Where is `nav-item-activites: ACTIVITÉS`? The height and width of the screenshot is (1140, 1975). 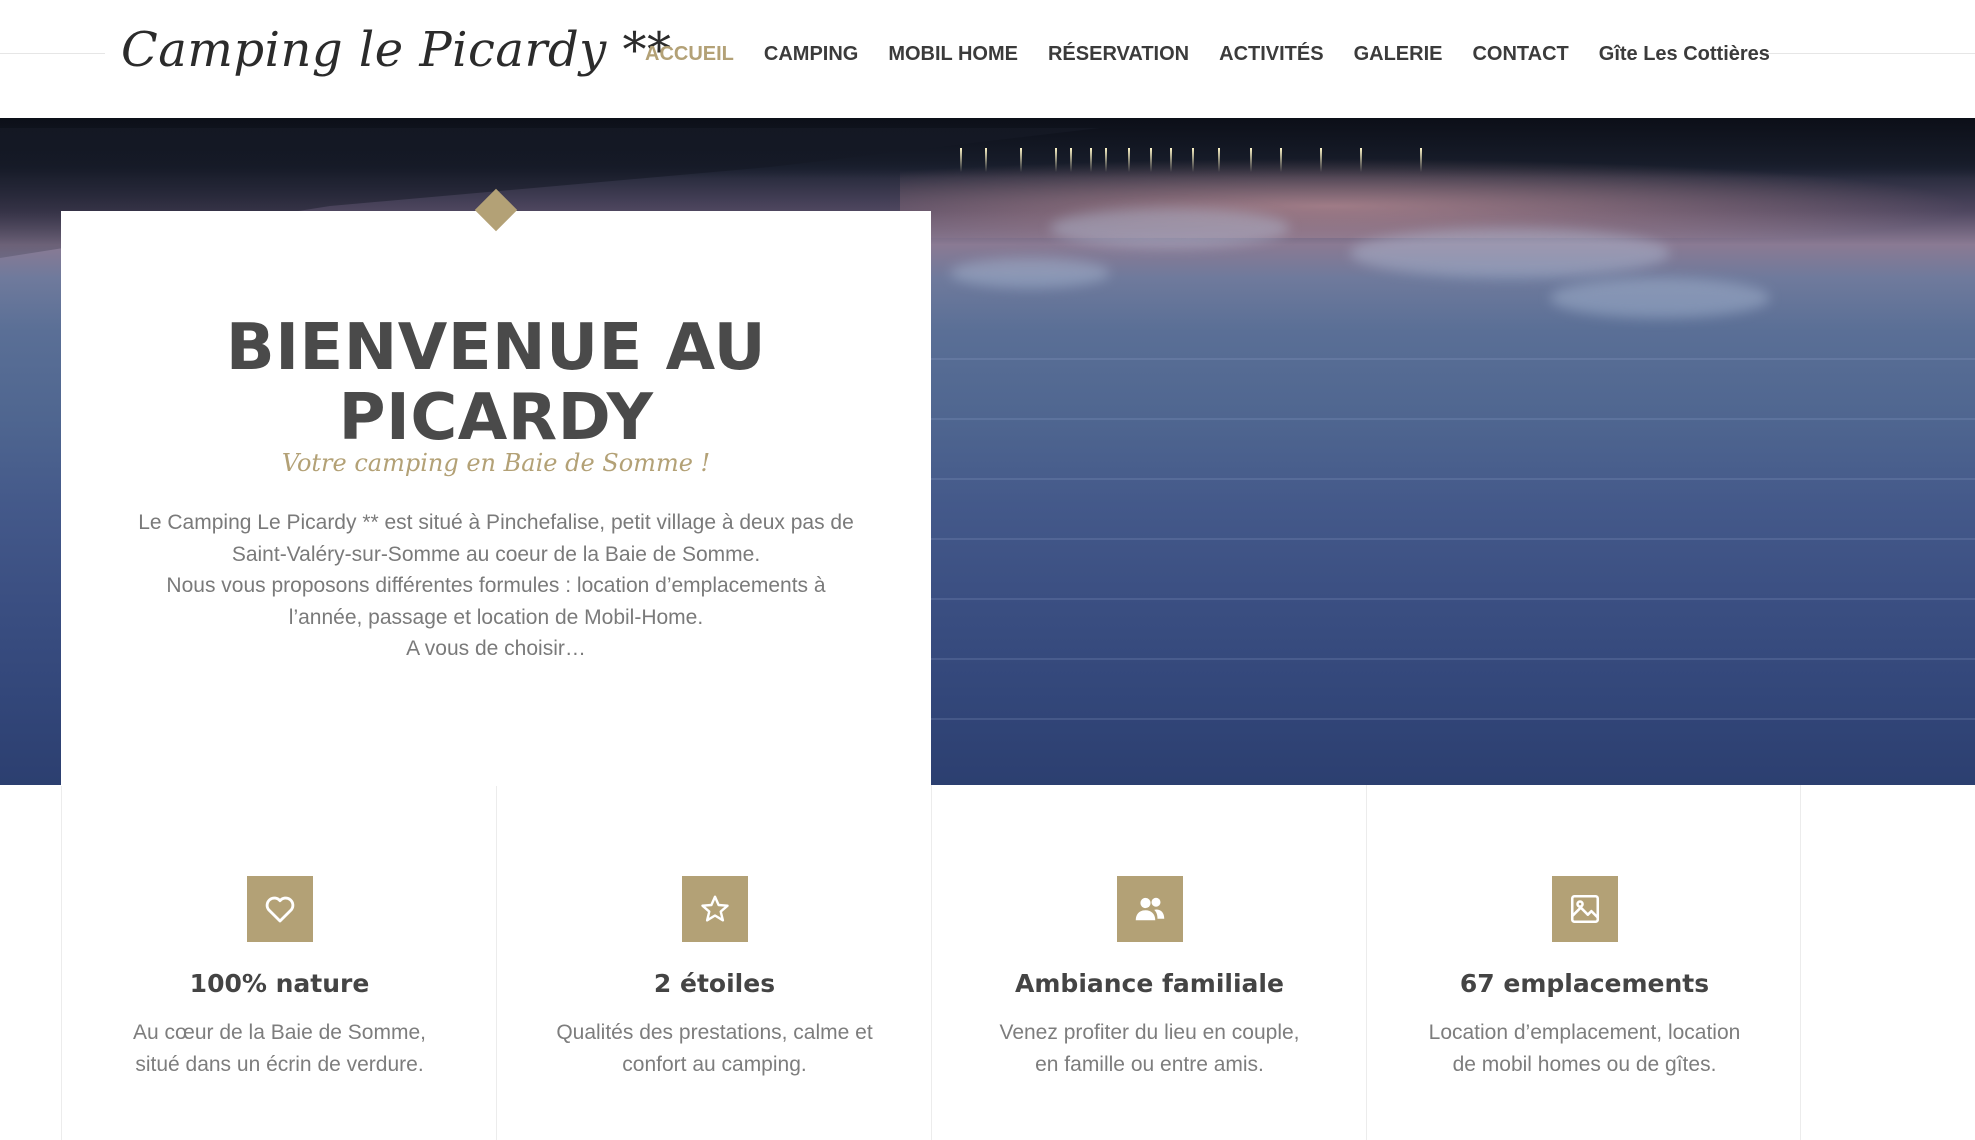
nav-item-activites: ACTIVITÉS is located at coordinates (1271, 54).